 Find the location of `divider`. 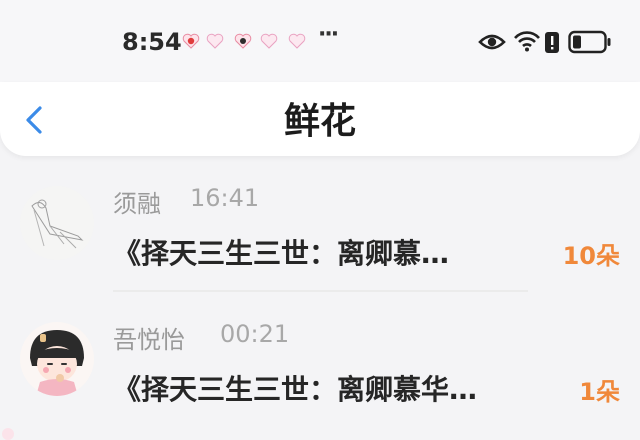

divider is located at coordinates (320, 291).